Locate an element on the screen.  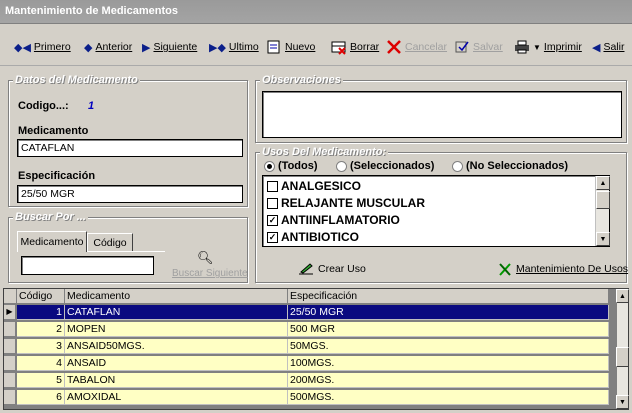
radio-todos: (Todos) is located at coordinates (291, 166).